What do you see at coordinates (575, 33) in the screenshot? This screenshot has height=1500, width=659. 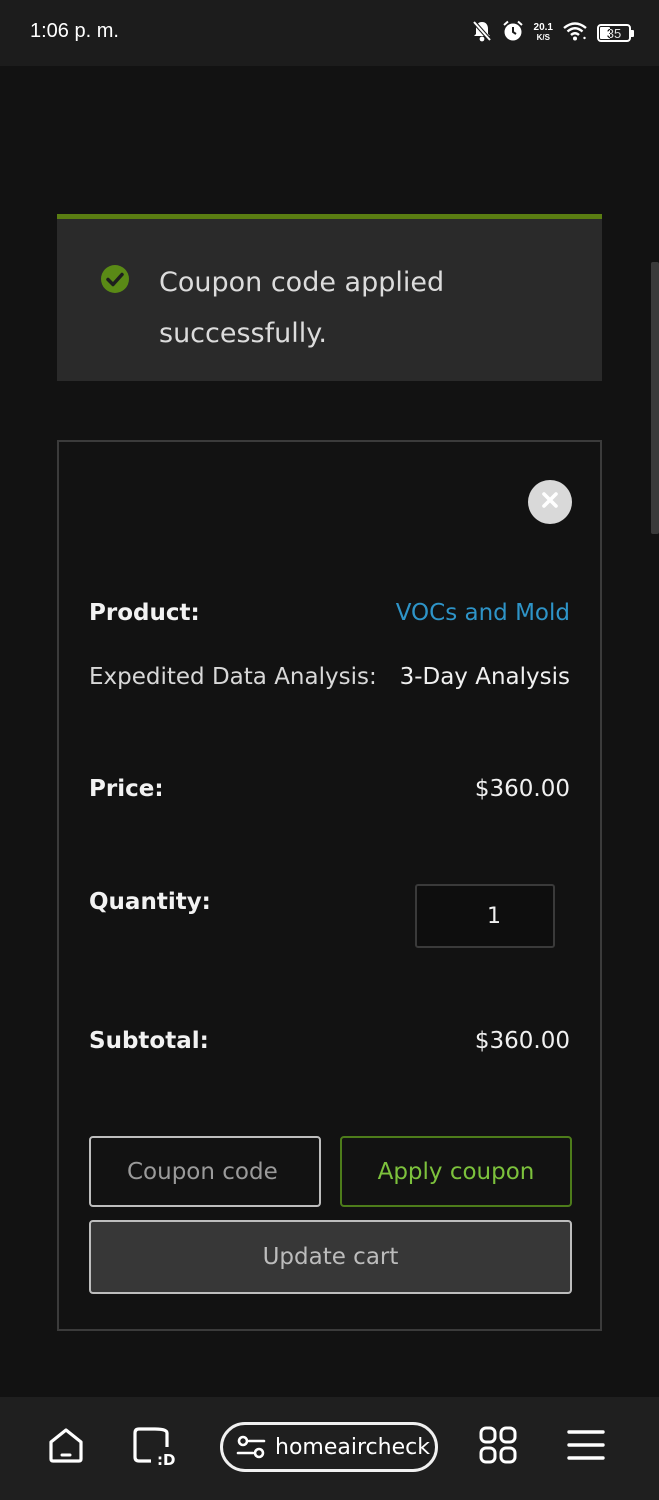 I see `wifi-icon` at bounding box center [575, 33].